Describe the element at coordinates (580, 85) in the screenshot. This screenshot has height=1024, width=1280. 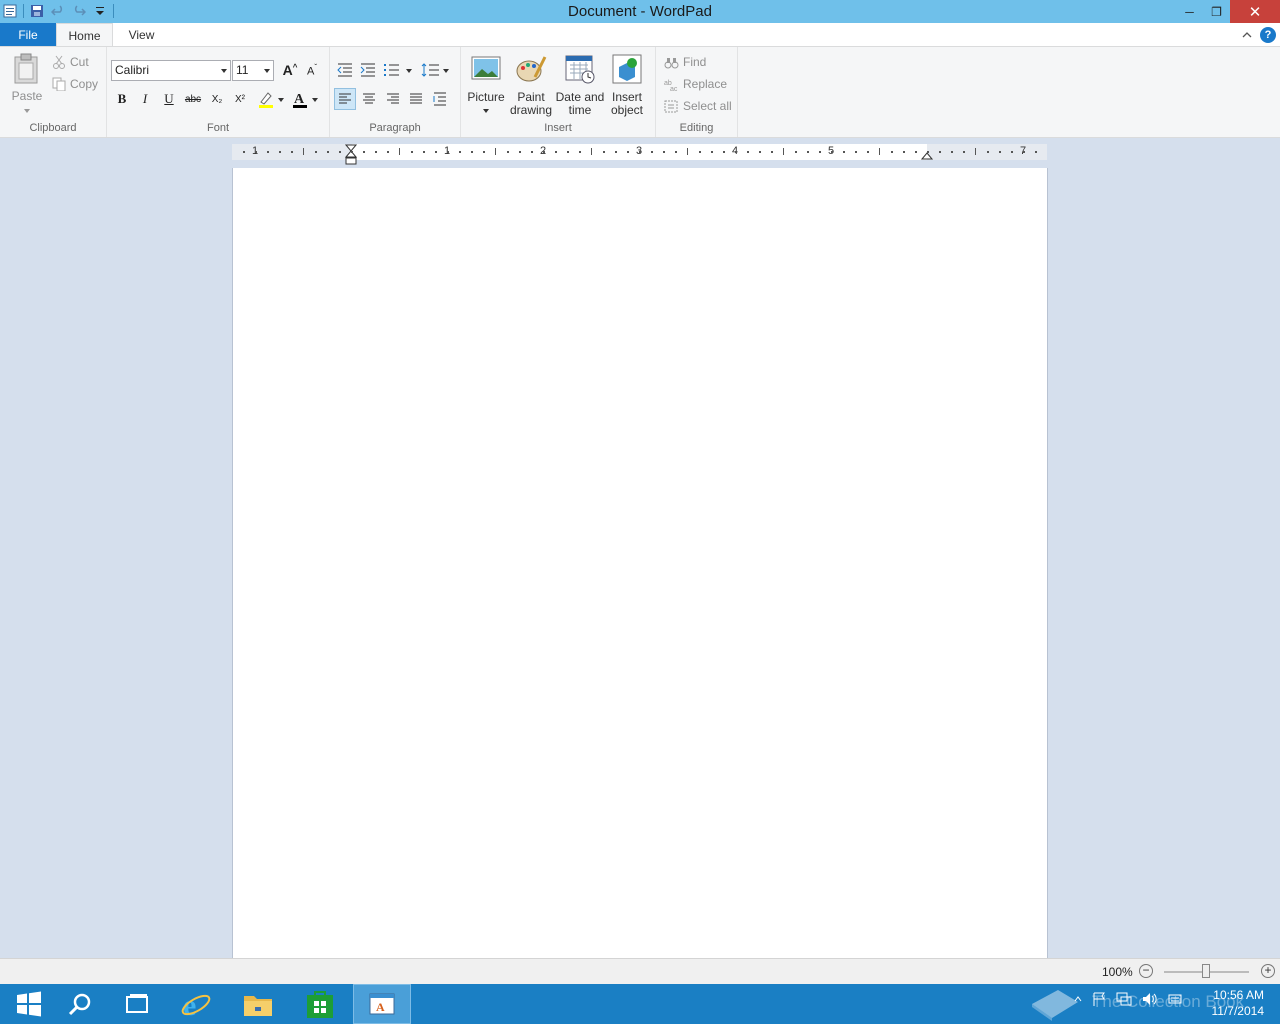
I see `date-time-button: Date and time` at that location.